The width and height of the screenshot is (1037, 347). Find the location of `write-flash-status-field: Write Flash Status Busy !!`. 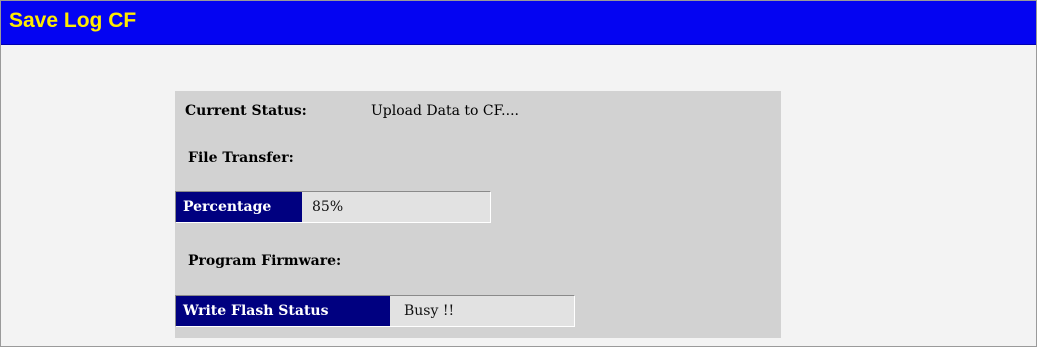

write-flash-status-field: Write Flash Status Busy !! is located at coordinates (375, 311).